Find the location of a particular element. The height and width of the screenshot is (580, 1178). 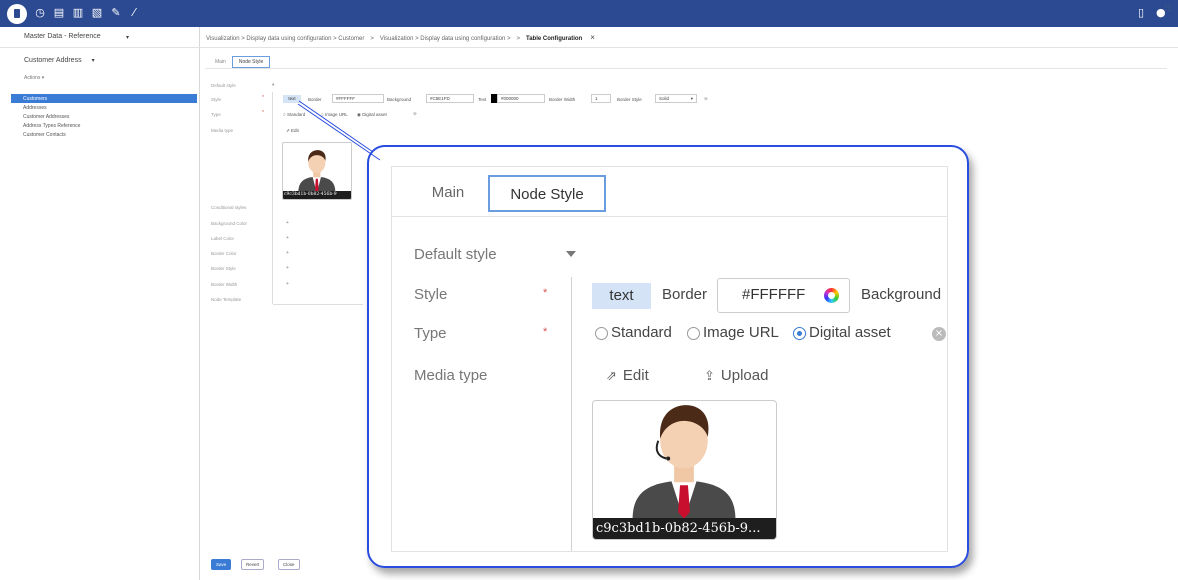

radio-digital-asset-label: Digital asset is located at coordinates (850, 332).